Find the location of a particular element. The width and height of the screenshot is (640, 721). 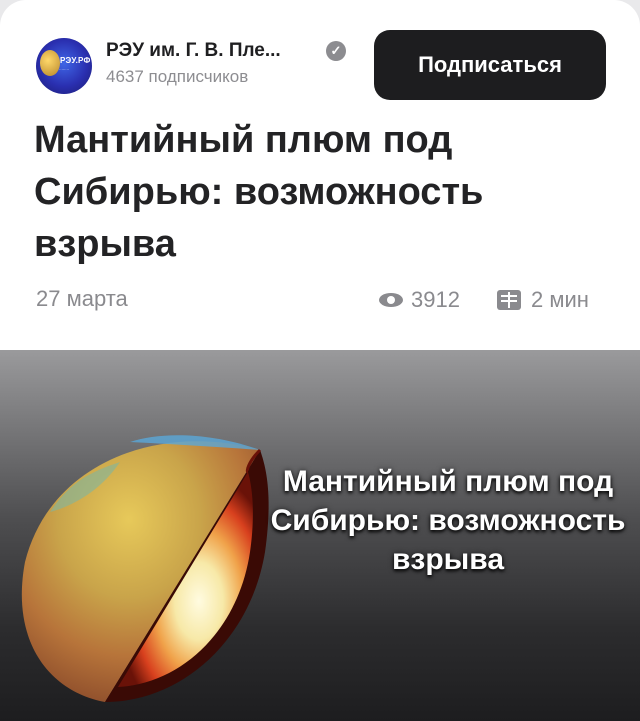

check-badge-icon: ✓ is located at coordinates (336, 51).